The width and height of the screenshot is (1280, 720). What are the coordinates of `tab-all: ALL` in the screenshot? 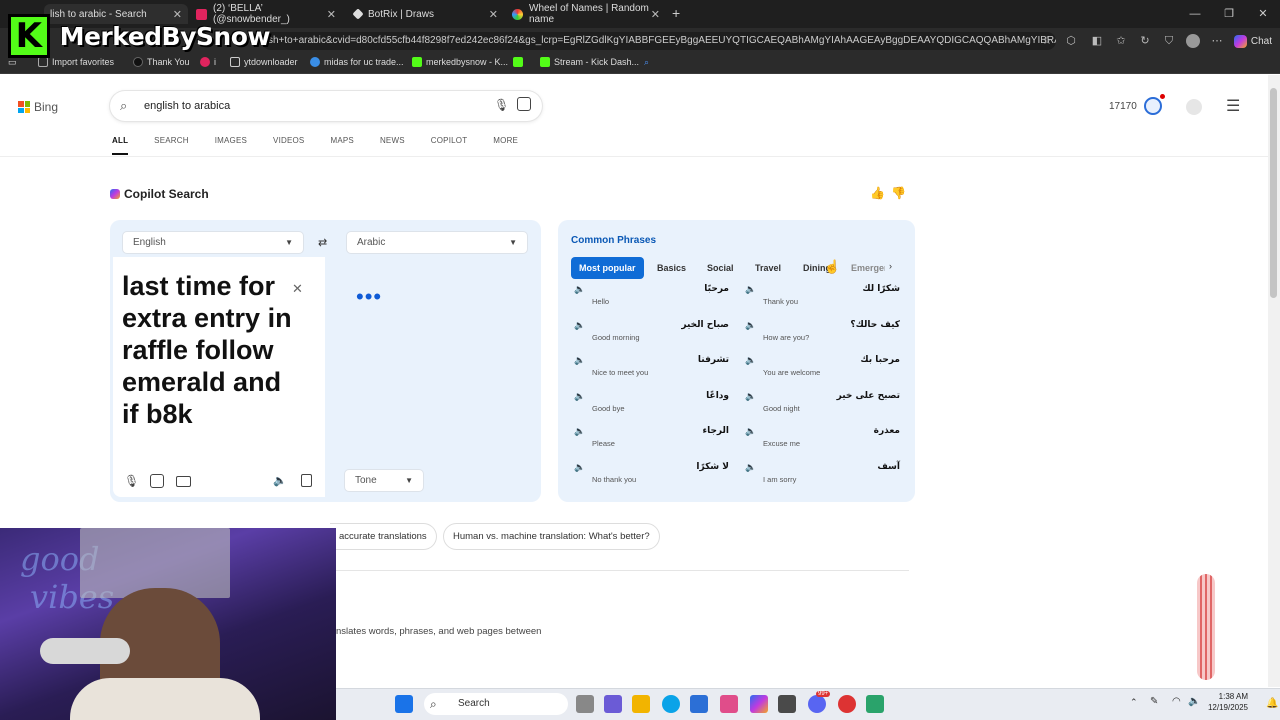 It's located at (120, 145).